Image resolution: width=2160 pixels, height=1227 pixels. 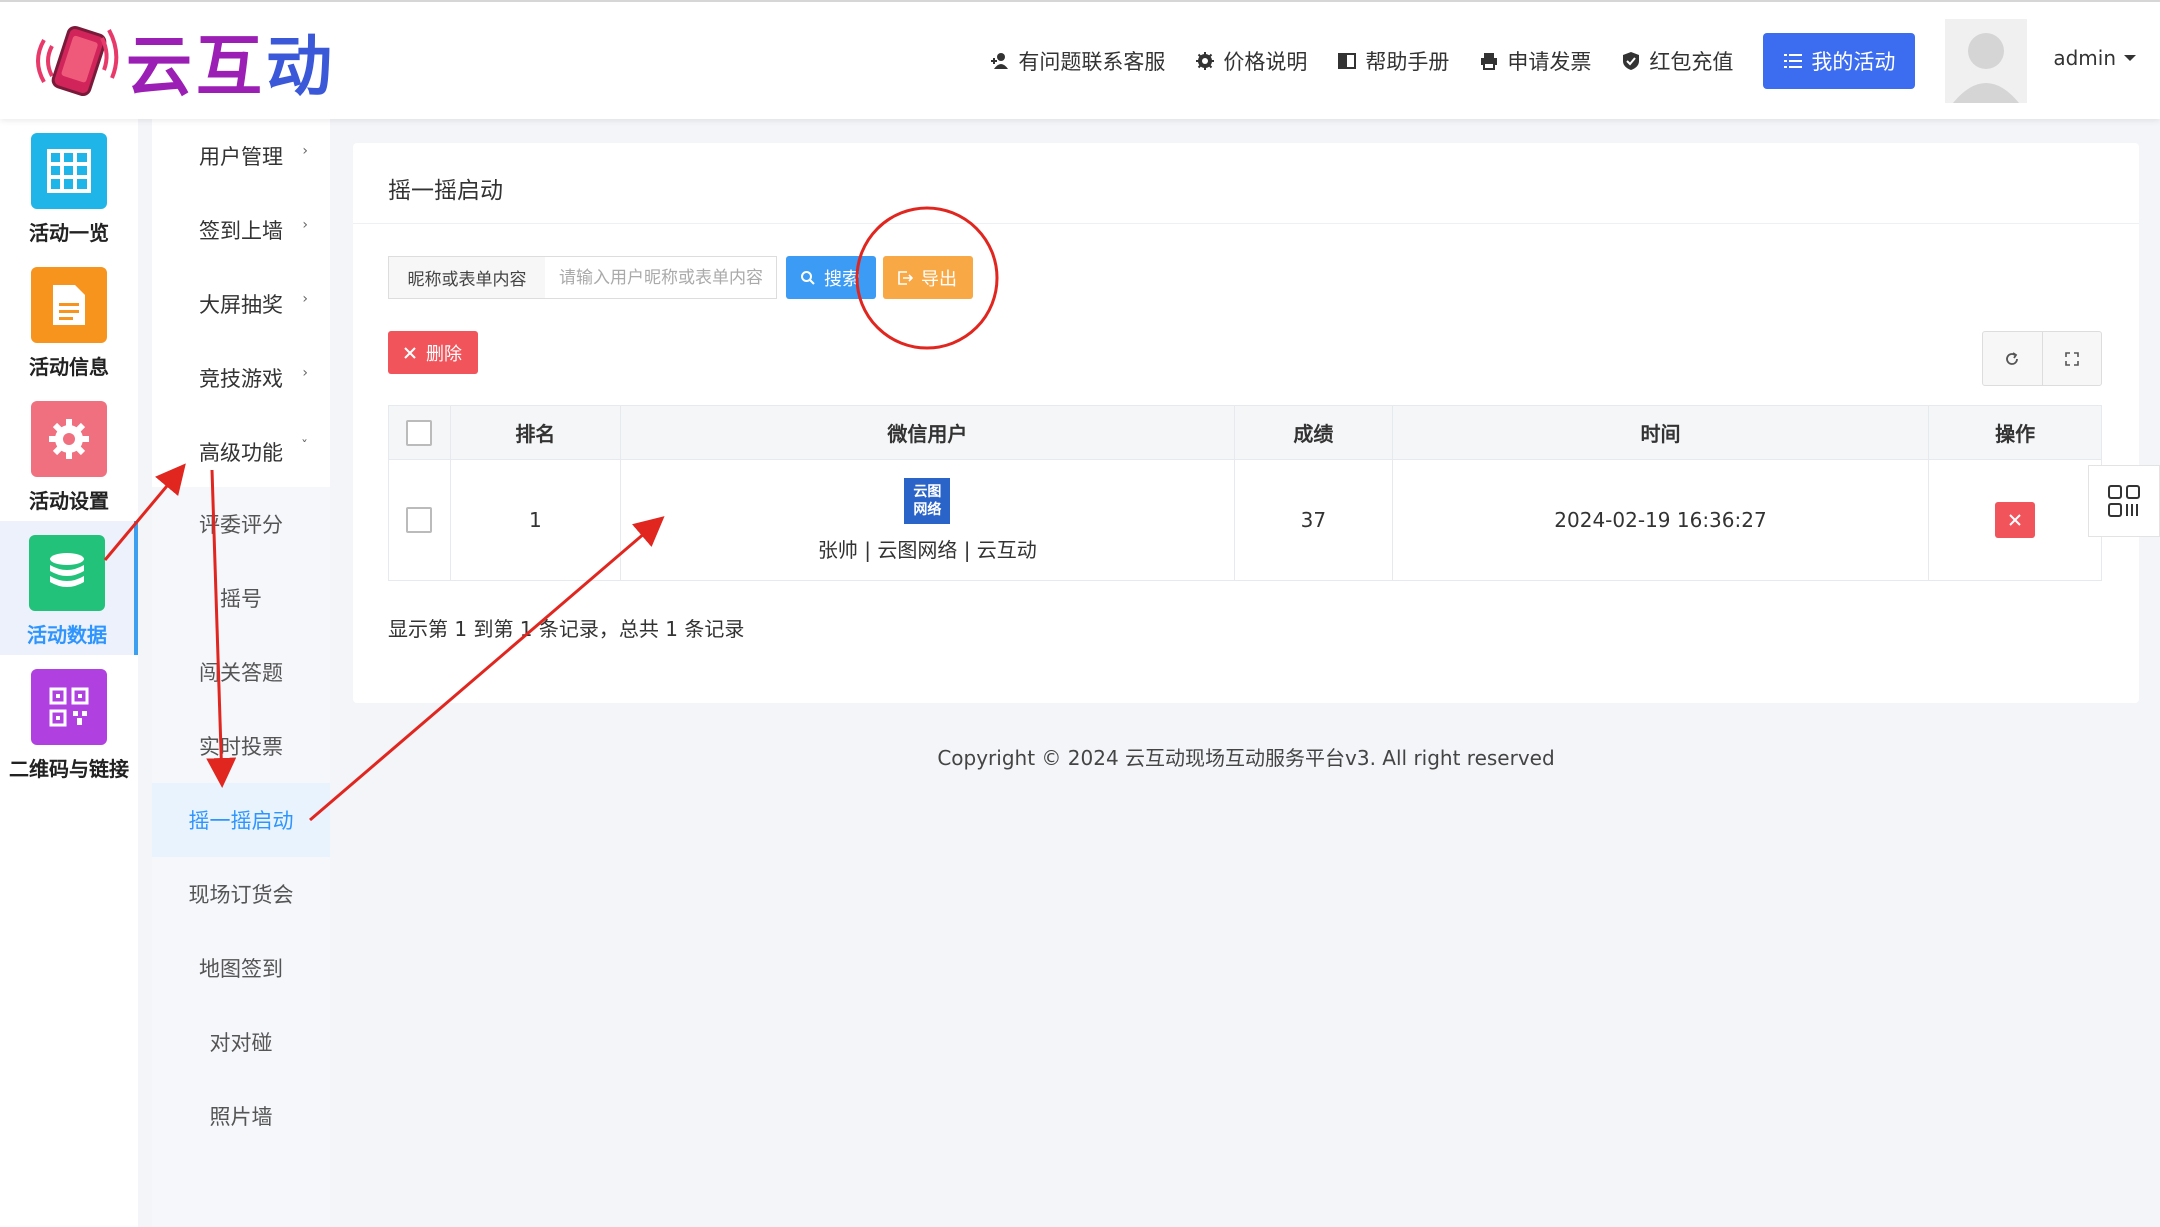 What do you see at coordinates (241, 820) in the screenshot?
I see `submenu-shake-start: 摇一摇启动` at bounding box center [241, 820].